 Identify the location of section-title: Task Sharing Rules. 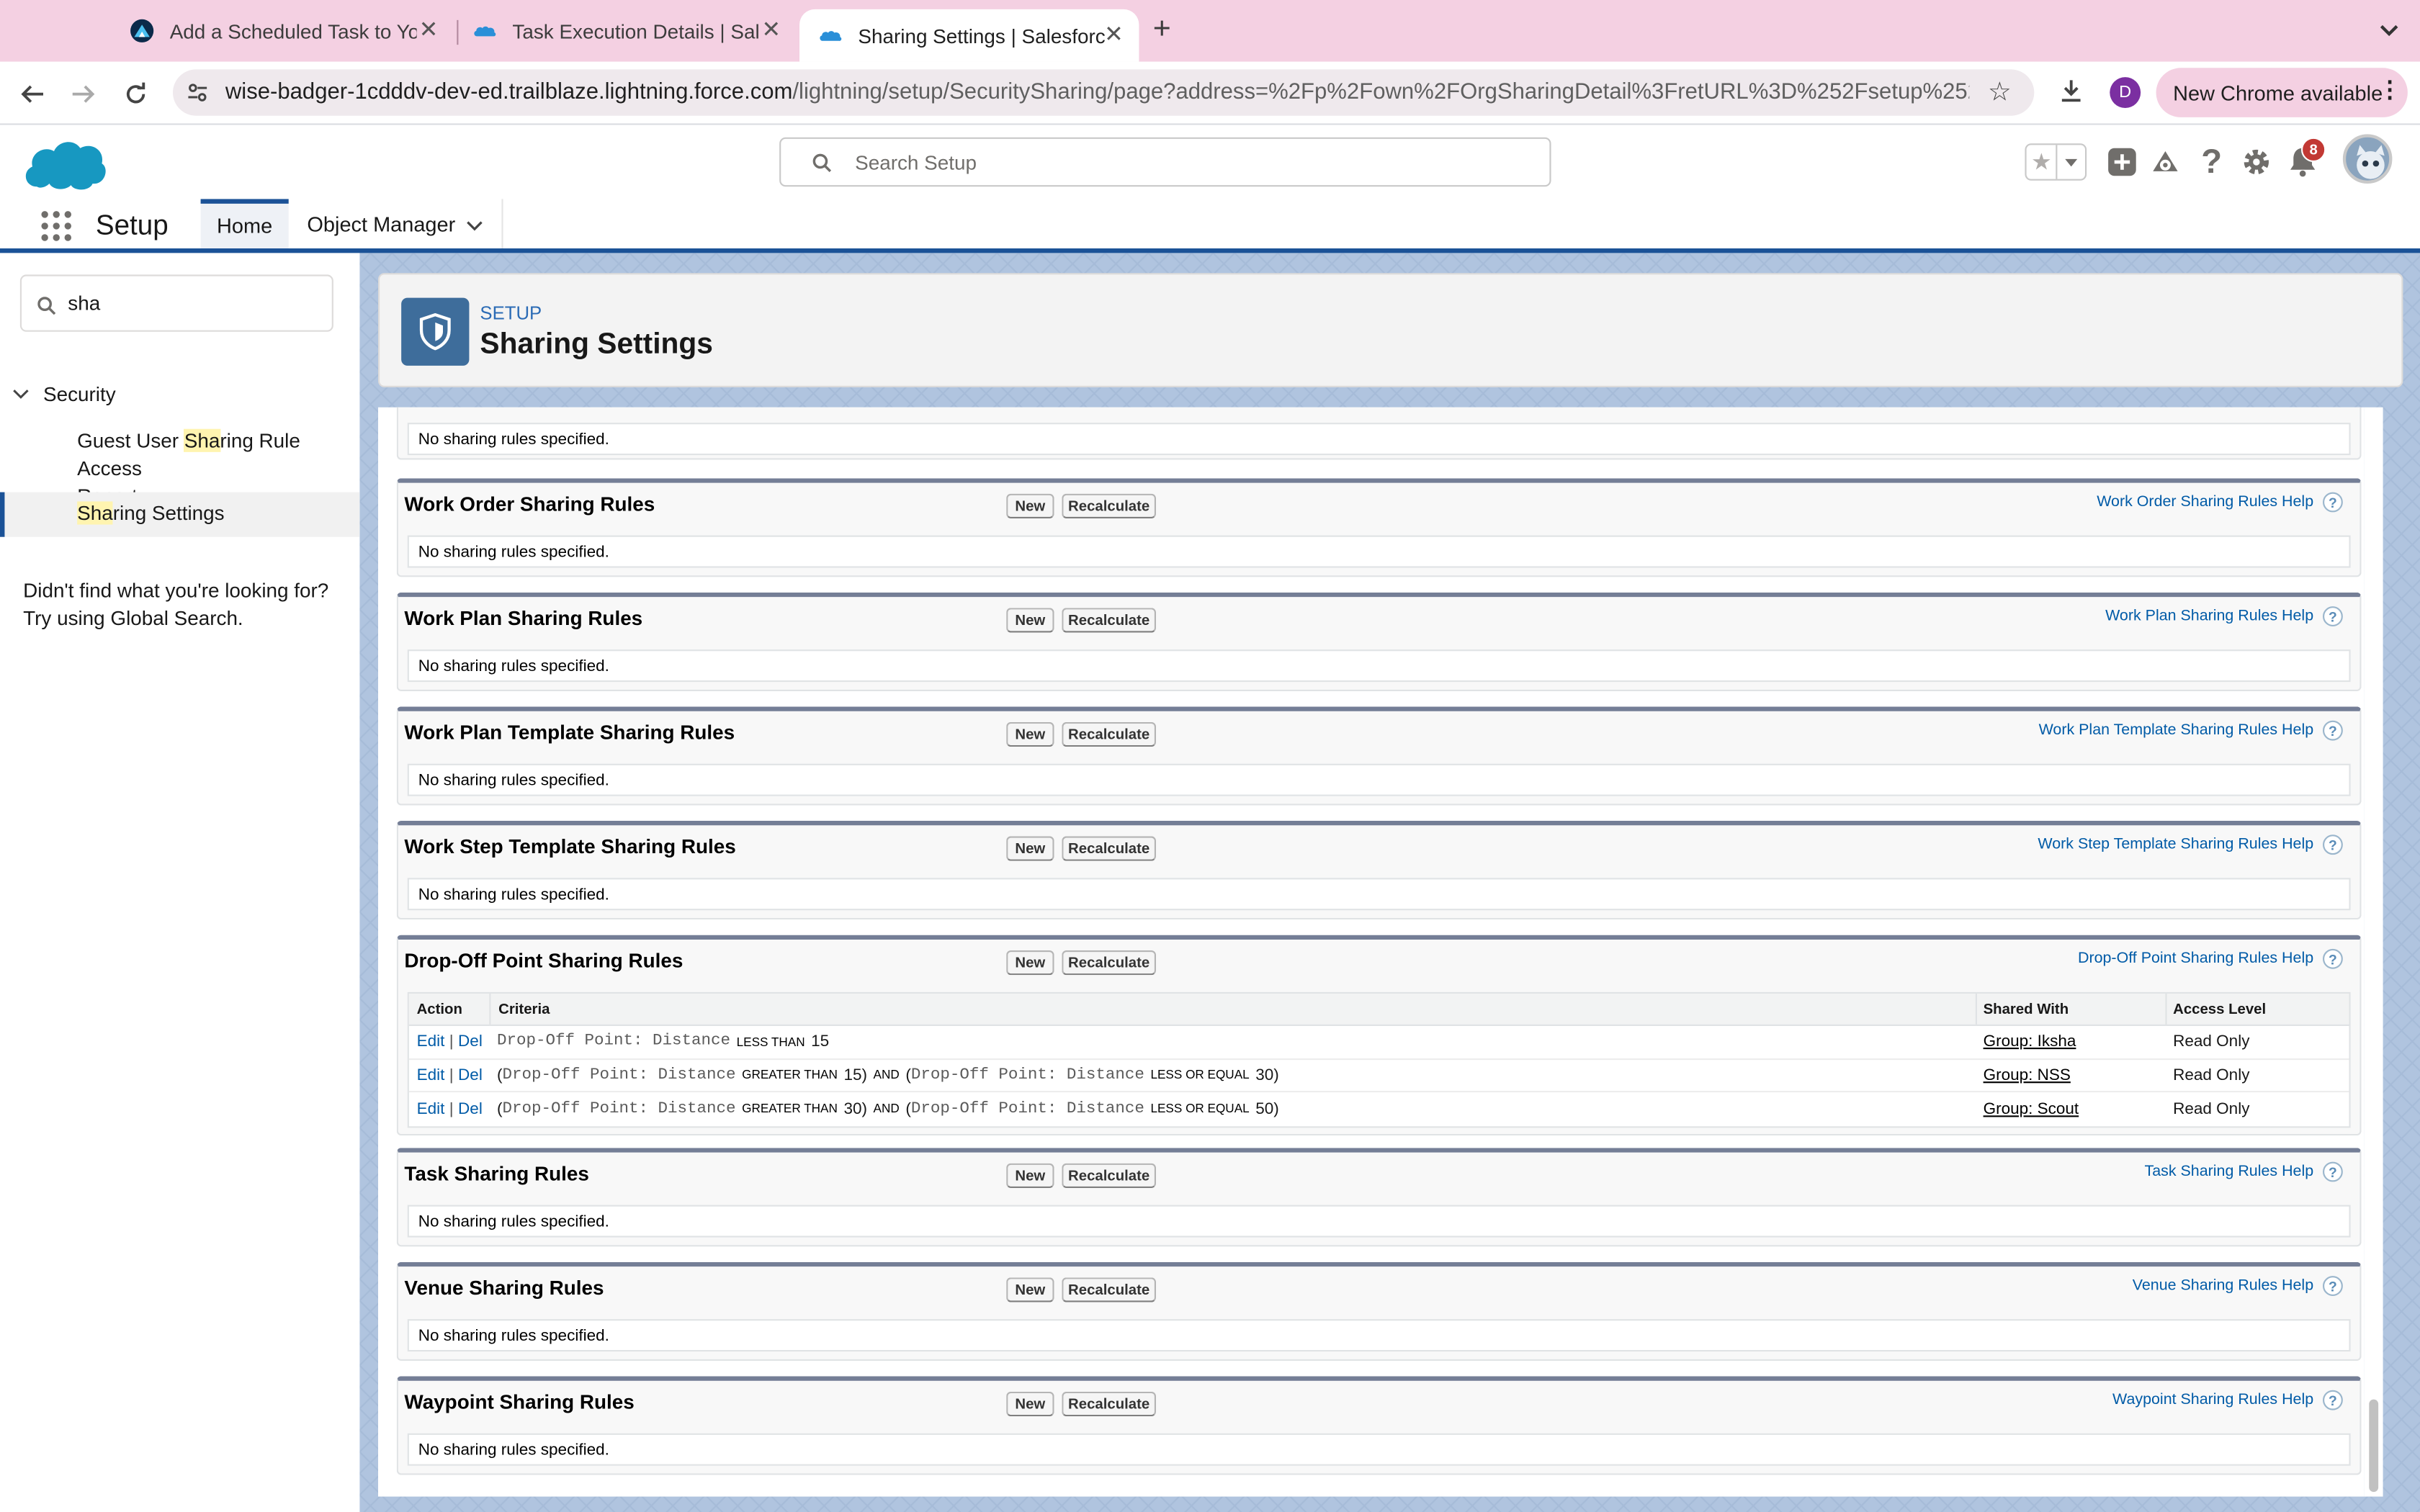
(496, 1173).